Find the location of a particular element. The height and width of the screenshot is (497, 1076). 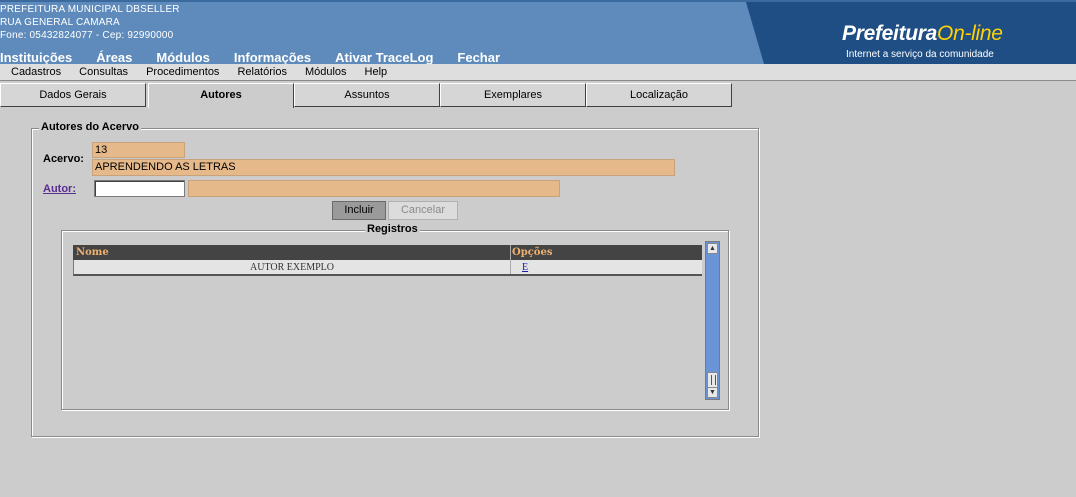

menubar-help: Help is located at coordinates (376, 72).